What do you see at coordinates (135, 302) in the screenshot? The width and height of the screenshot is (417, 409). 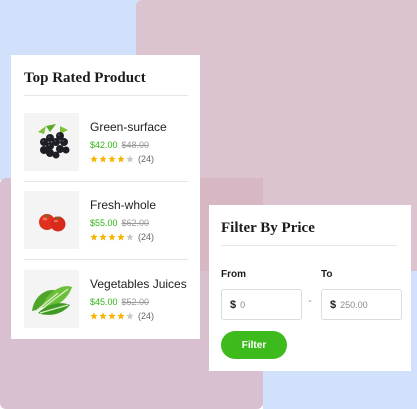 I see `old-price: $52.00` at bounding box center [135, 302].